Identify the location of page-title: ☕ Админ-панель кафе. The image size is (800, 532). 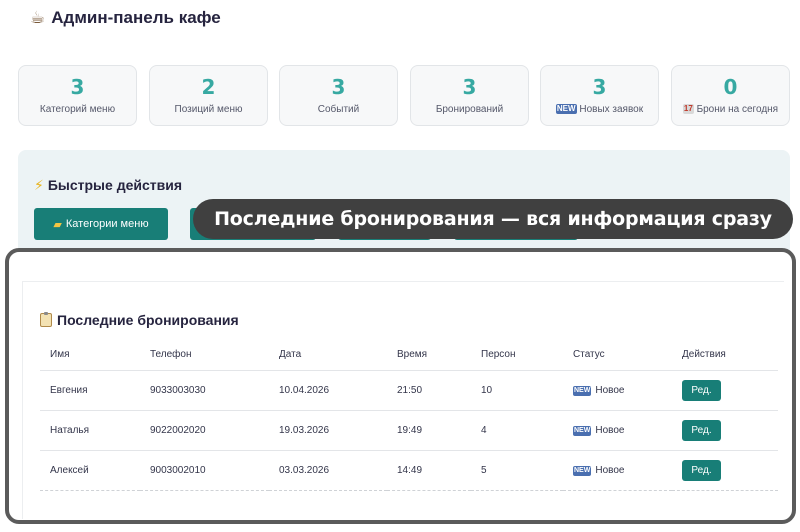
(125, 18).